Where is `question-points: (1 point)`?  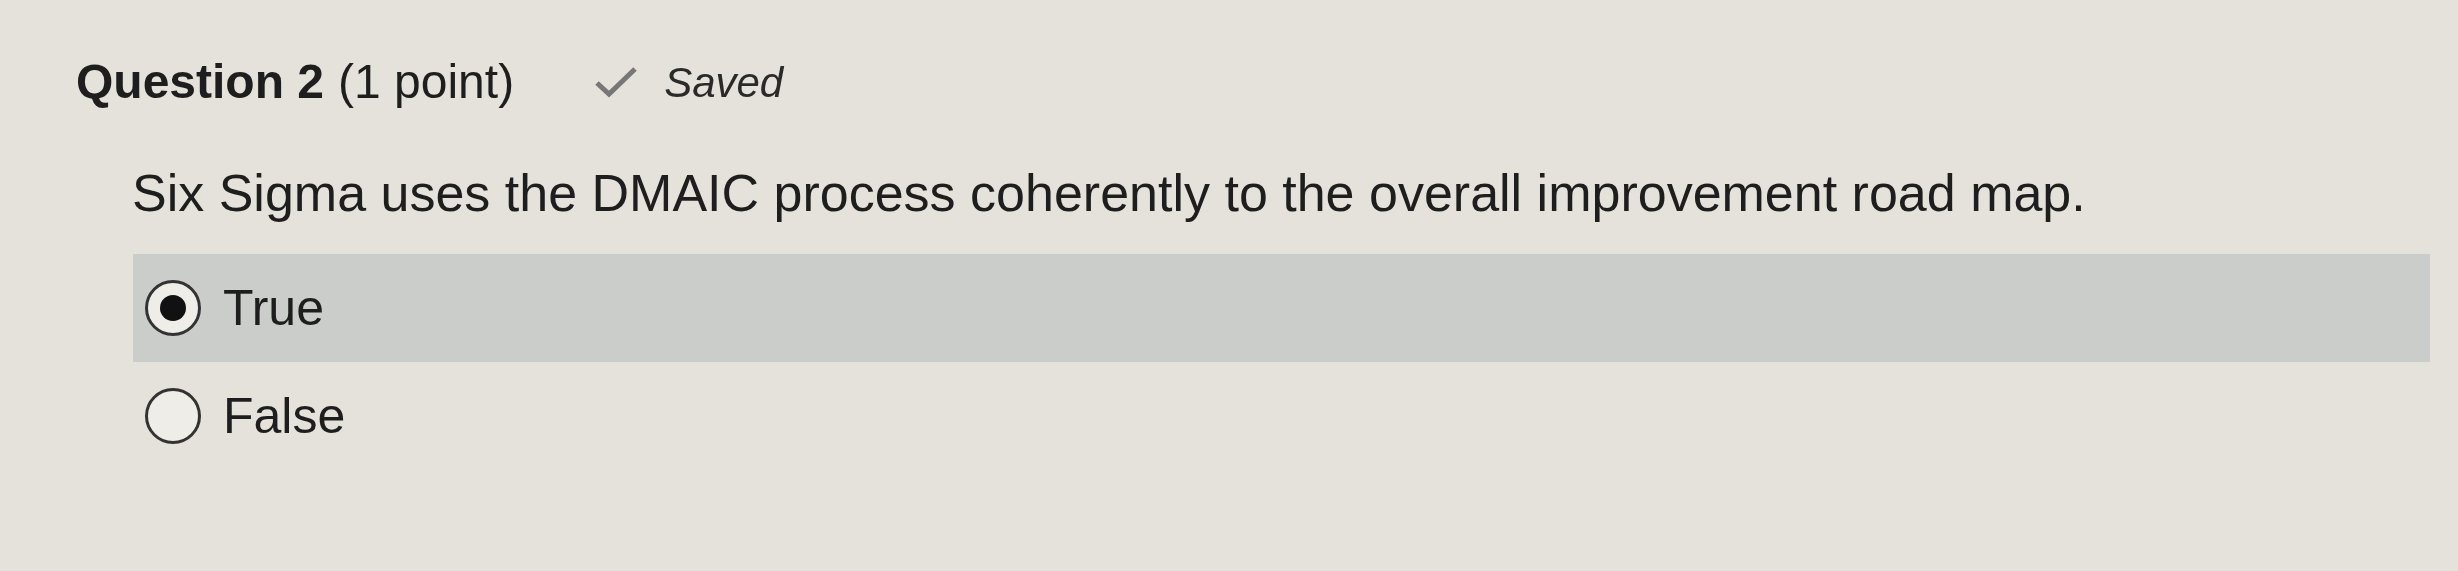
question-points: (1 point) is located at coordinates (426, 82).